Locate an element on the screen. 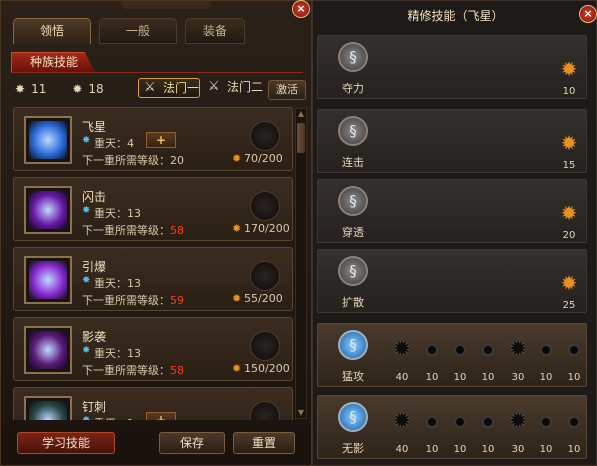 The height and width of the screenshot is (466, 597). skill-card: 飞星 ✸ 重天：4 + 下一重所需等级：20 ✹ 70/200 is located at coordinates (153, 139).